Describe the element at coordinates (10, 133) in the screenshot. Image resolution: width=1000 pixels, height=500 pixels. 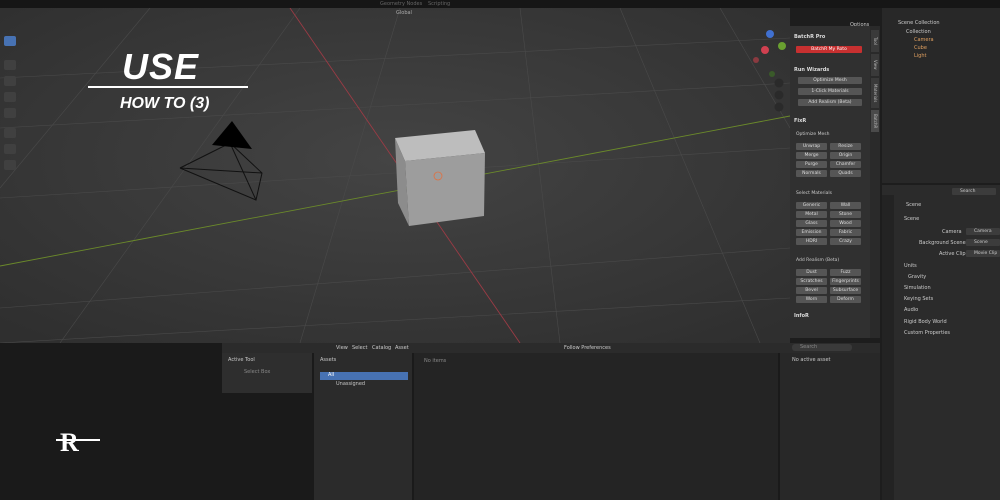
I see `annotate-tool-icon` at that location.